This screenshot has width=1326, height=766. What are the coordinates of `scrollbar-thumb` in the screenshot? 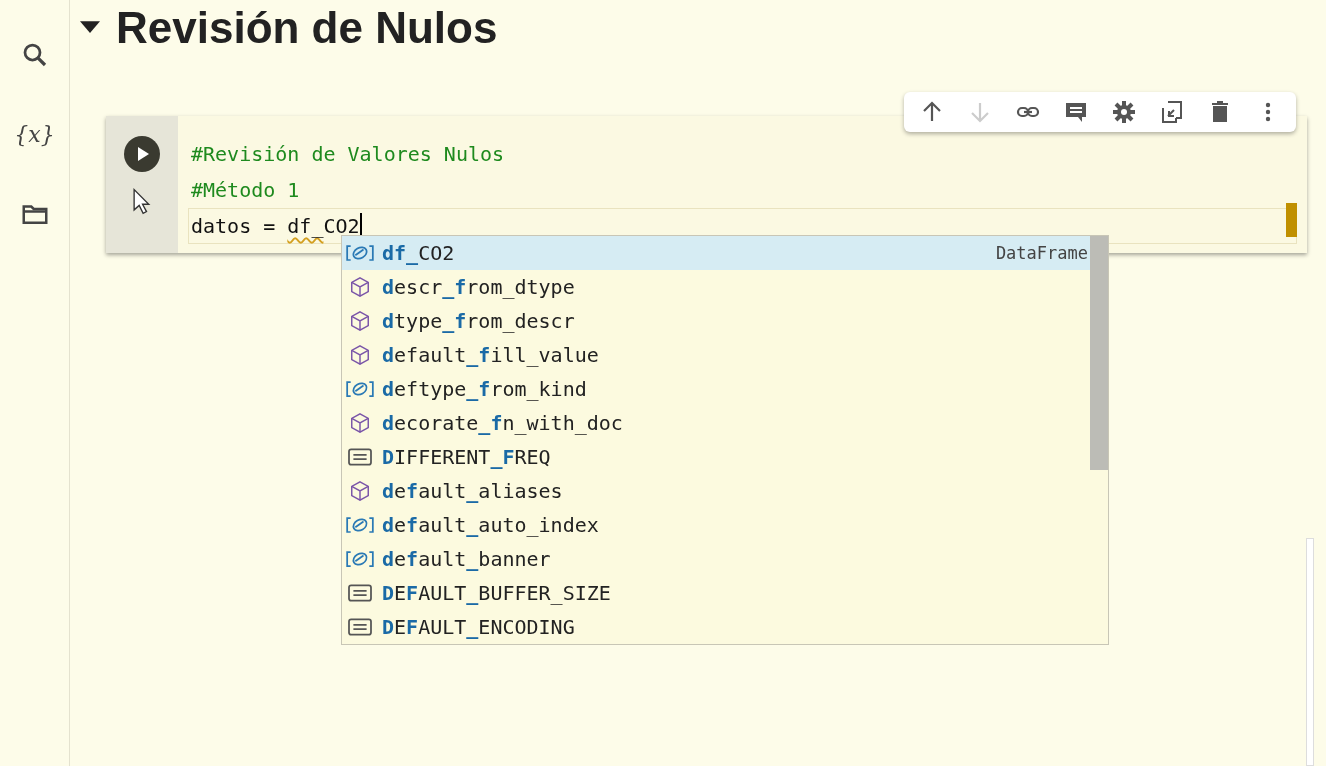 It's located at (1099, 353).